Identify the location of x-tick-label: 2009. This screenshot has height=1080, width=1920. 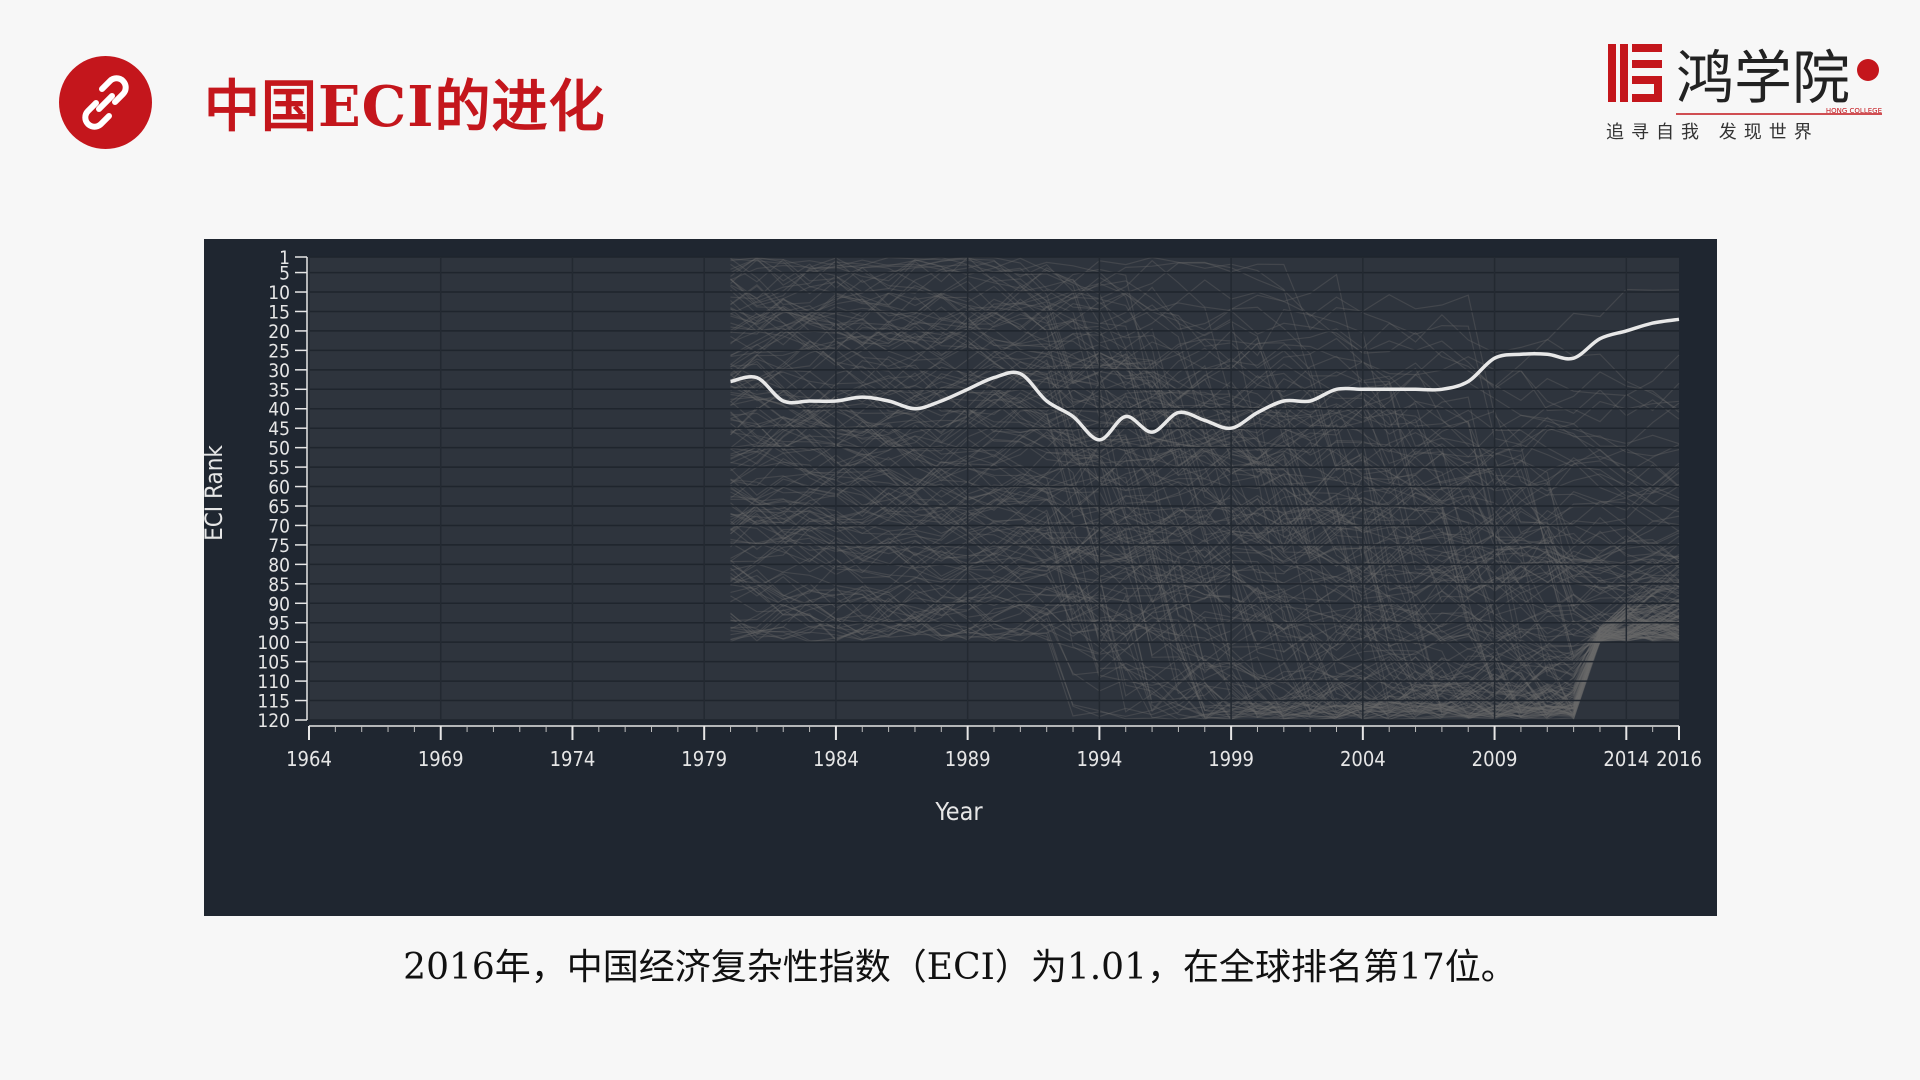
(1495, 759).